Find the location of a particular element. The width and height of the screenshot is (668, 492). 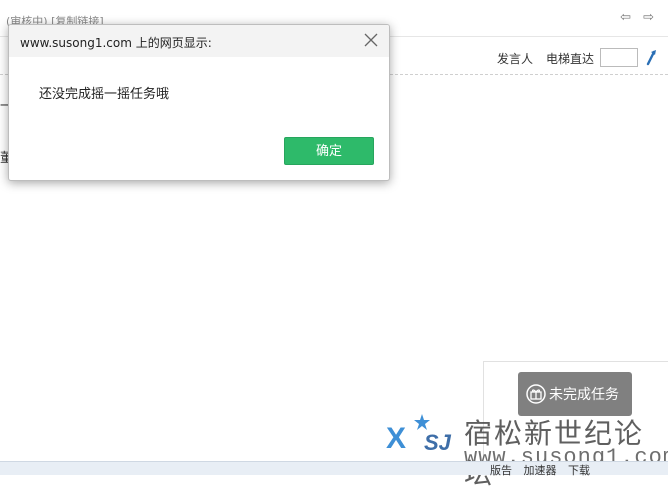

unfinished-task-label: 未完成任务 is located at coordinates (584, 395).